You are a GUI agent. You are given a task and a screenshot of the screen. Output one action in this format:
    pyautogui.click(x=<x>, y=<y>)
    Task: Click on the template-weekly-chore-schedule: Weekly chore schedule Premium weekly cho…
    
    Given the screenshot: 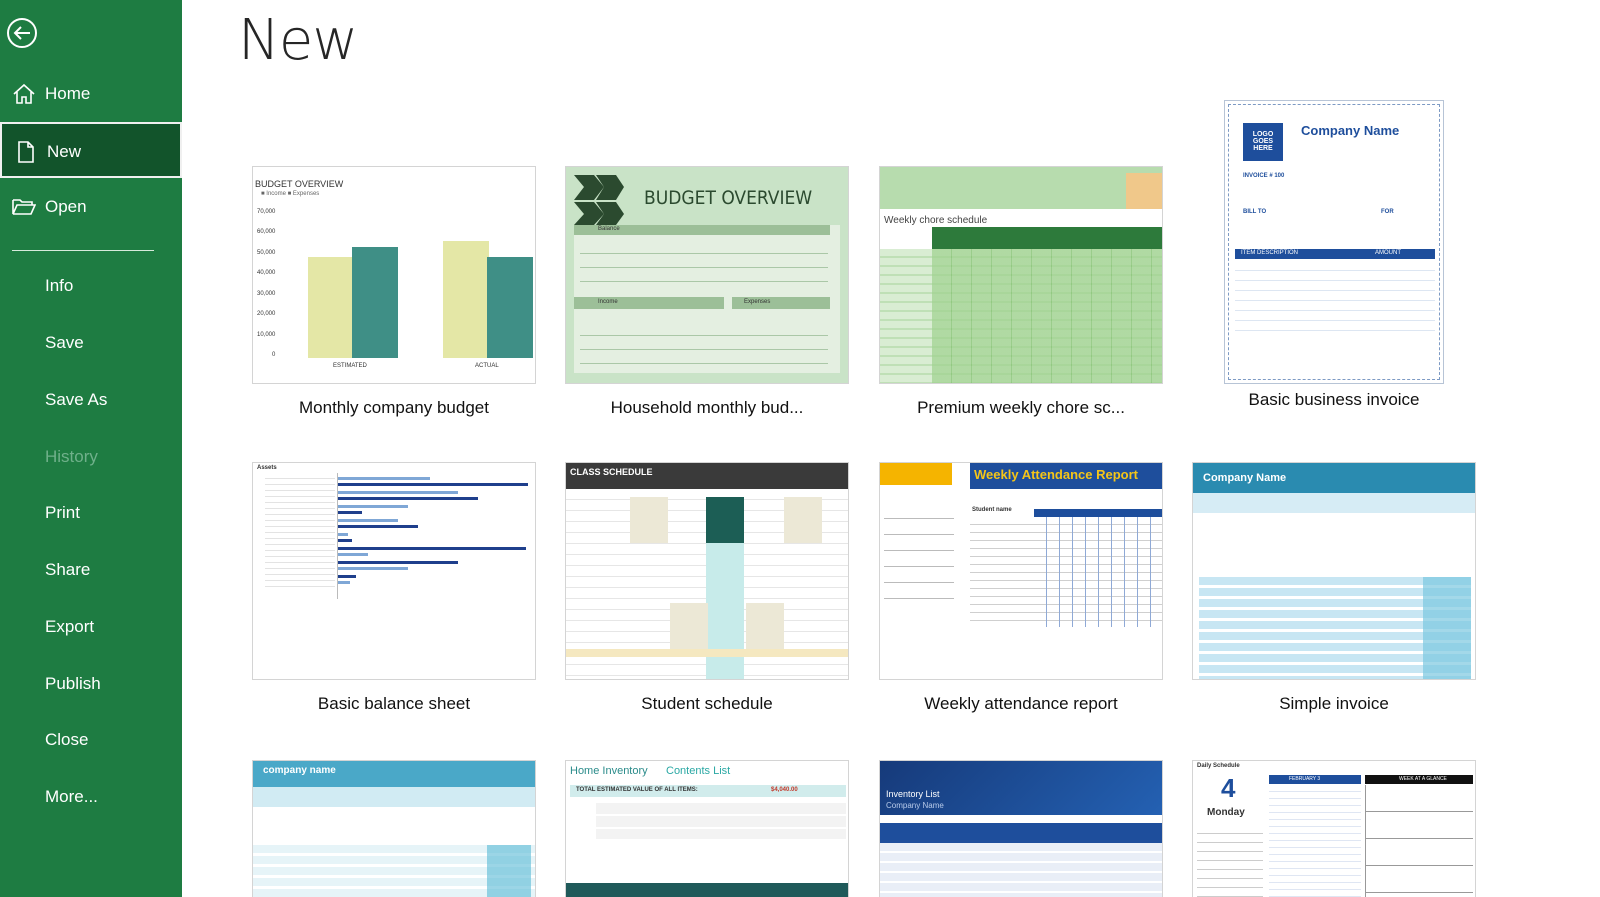 What is the action you would take?
    pyautogui.click(x=1021, y=296)
    